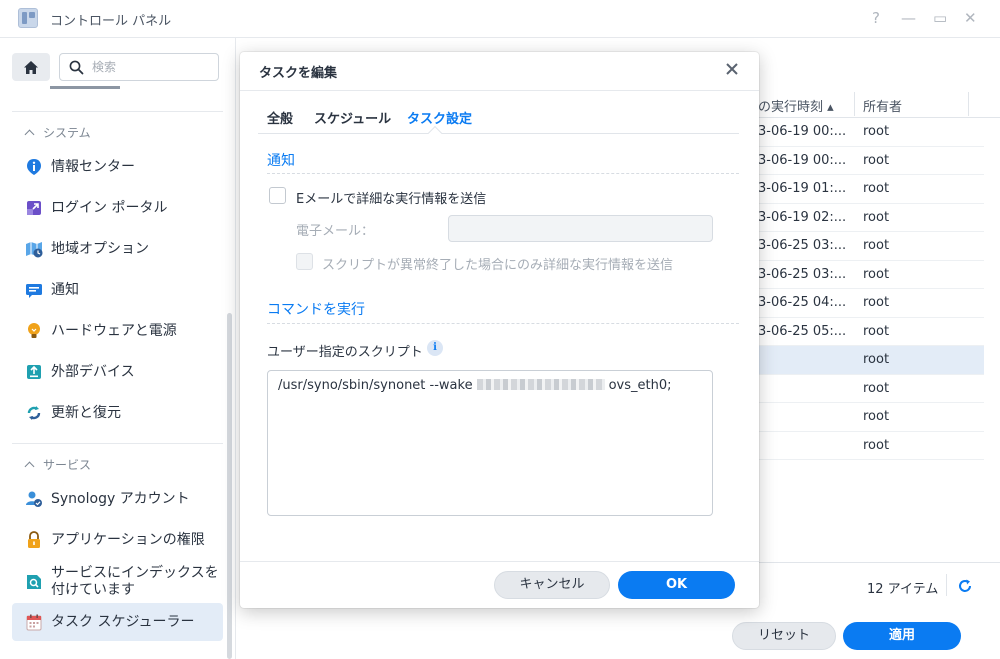  Describe the element at coordinates (580, 228) in the screenshot. I see `email-field` at that location.